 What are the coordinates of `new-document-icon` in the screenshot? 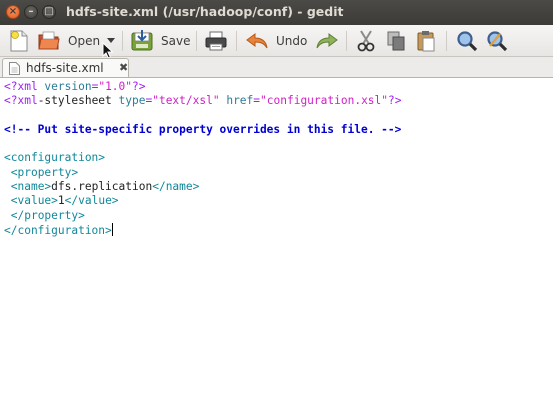 It's located at (19, 41).